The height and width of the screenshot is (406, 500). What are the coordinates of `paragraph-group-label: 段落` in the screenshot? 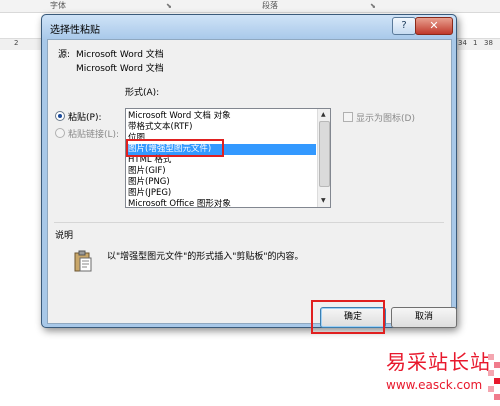 It's located at (270, 5).